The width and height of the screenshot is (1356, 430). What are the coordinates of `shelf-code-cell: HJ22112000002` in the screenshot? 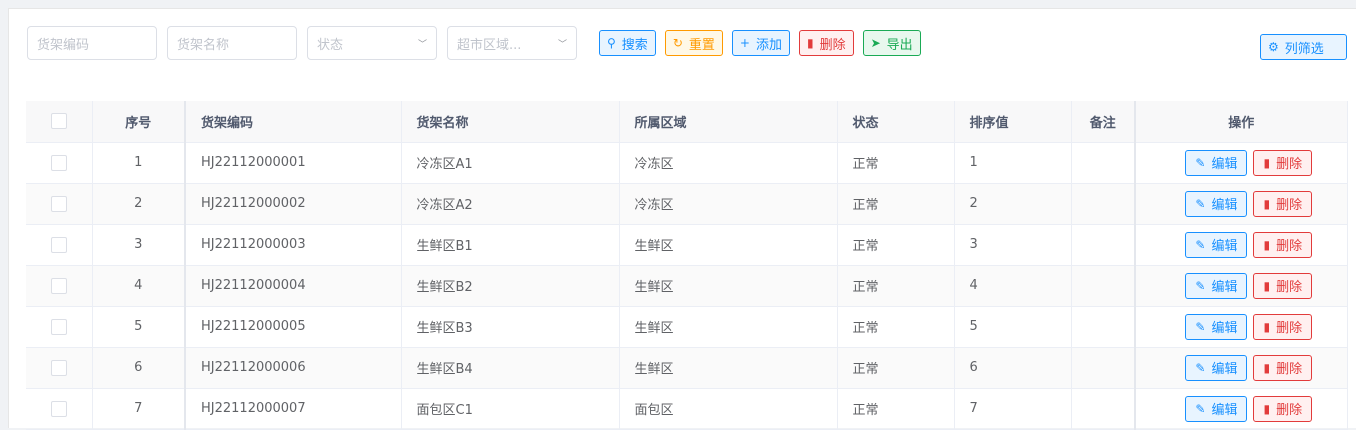 It's located at (293, 204).